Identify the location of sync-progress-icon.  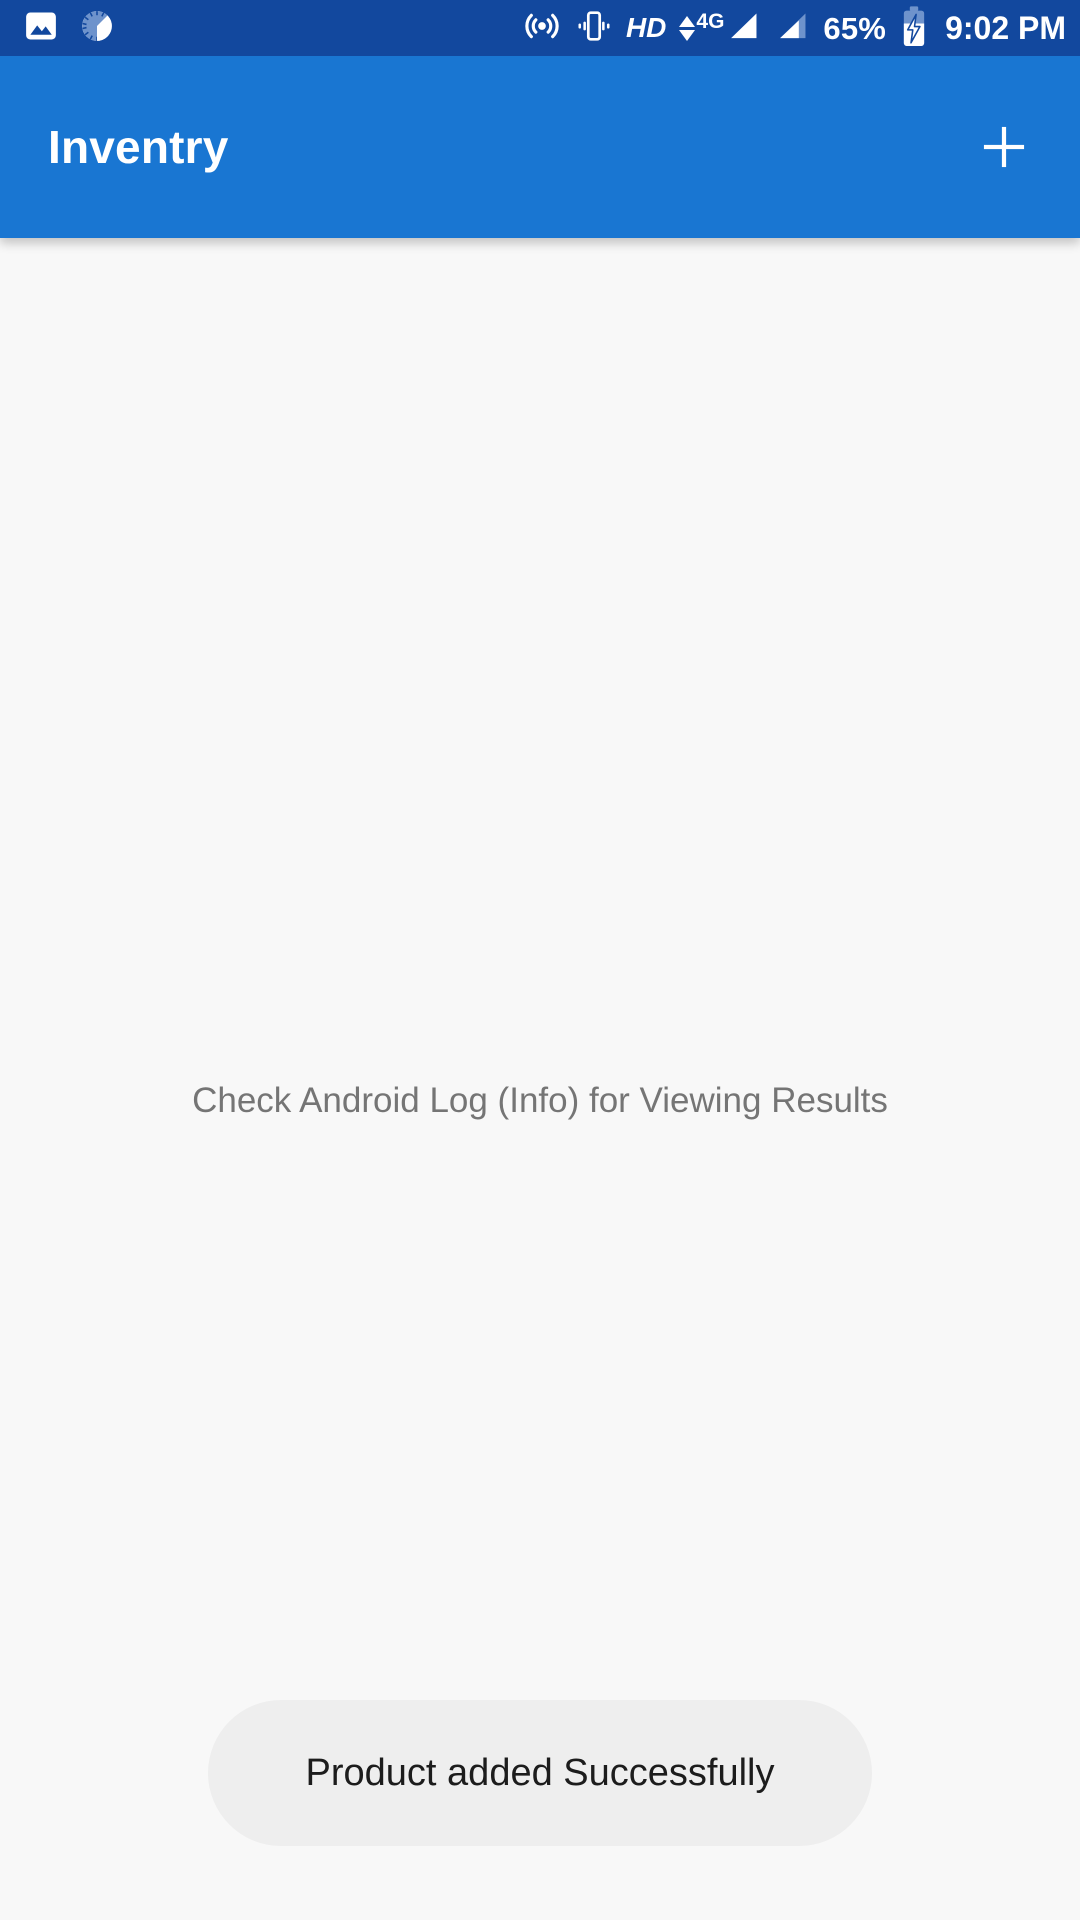
(97, 28).